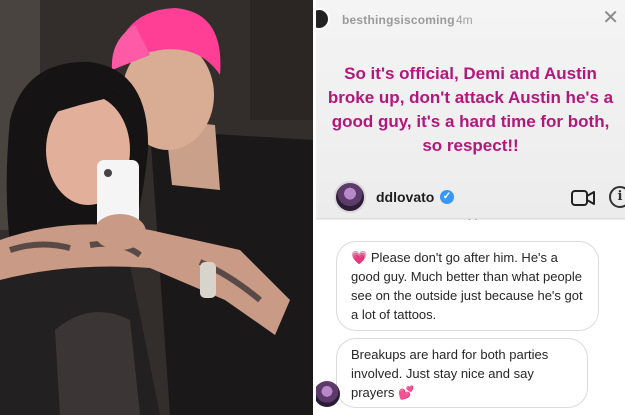 The width and height of the screenshot is (625, 415). I want to click on close-icon: ✕, so click(610, 18).